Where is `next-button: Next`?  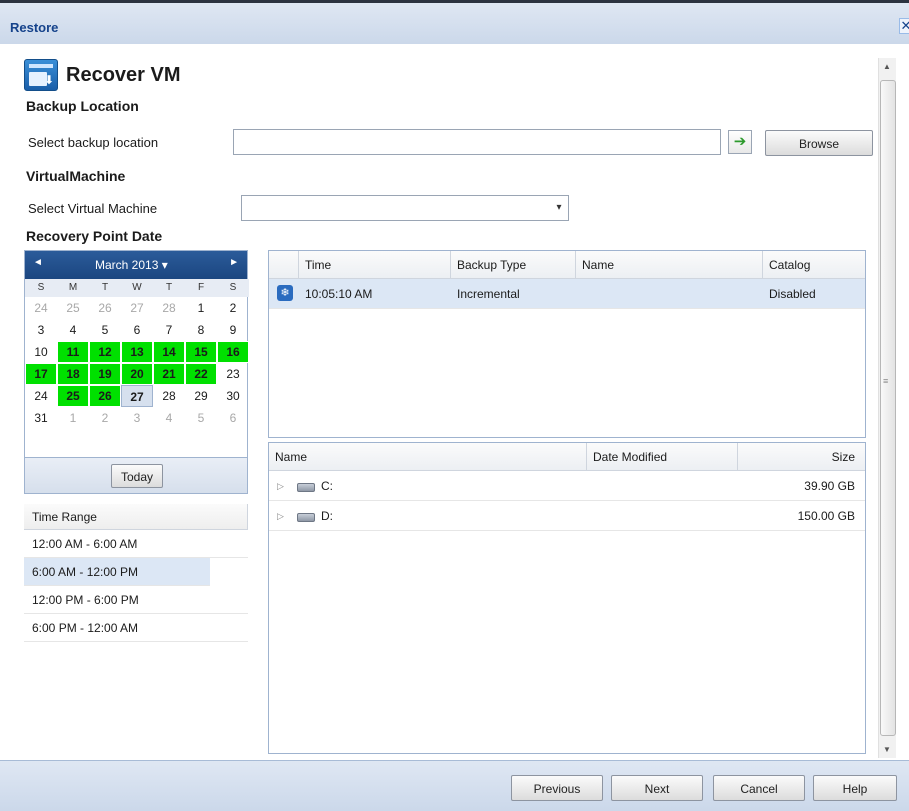 next-button: Next is located at coordinates (657, 788).